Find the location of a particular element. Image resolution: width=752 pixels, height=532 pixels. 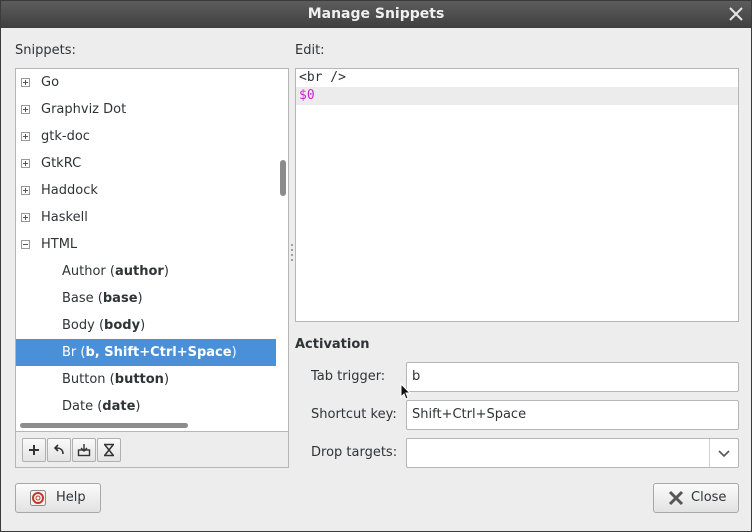

tree-row: gtk-doc is located at coordinates (146, 136).